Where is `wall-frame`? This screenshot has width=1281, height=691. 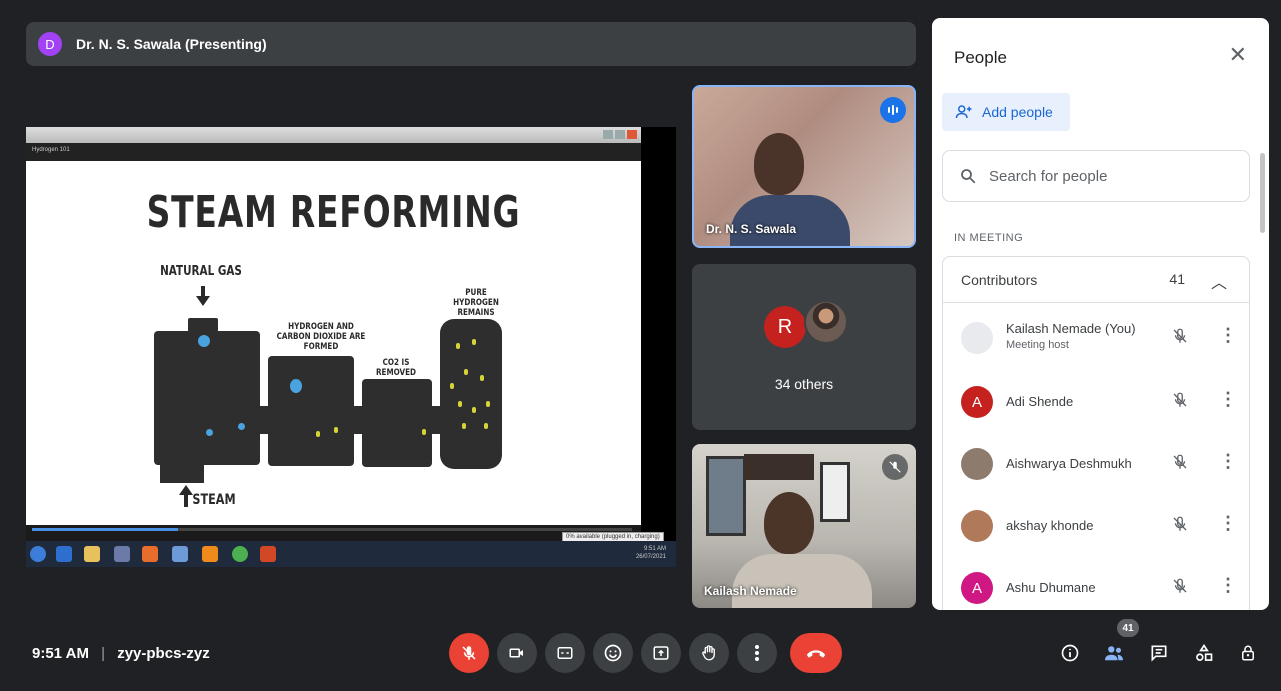 wall-frame is located at coordinates (835, 492).